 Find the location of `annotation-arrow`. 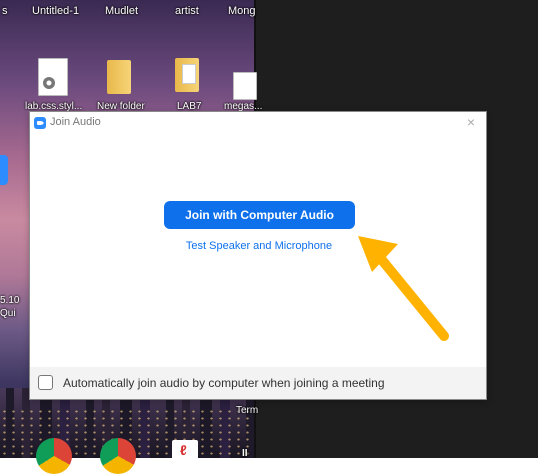

annotation-arrow is located at coordinates (403, 288).